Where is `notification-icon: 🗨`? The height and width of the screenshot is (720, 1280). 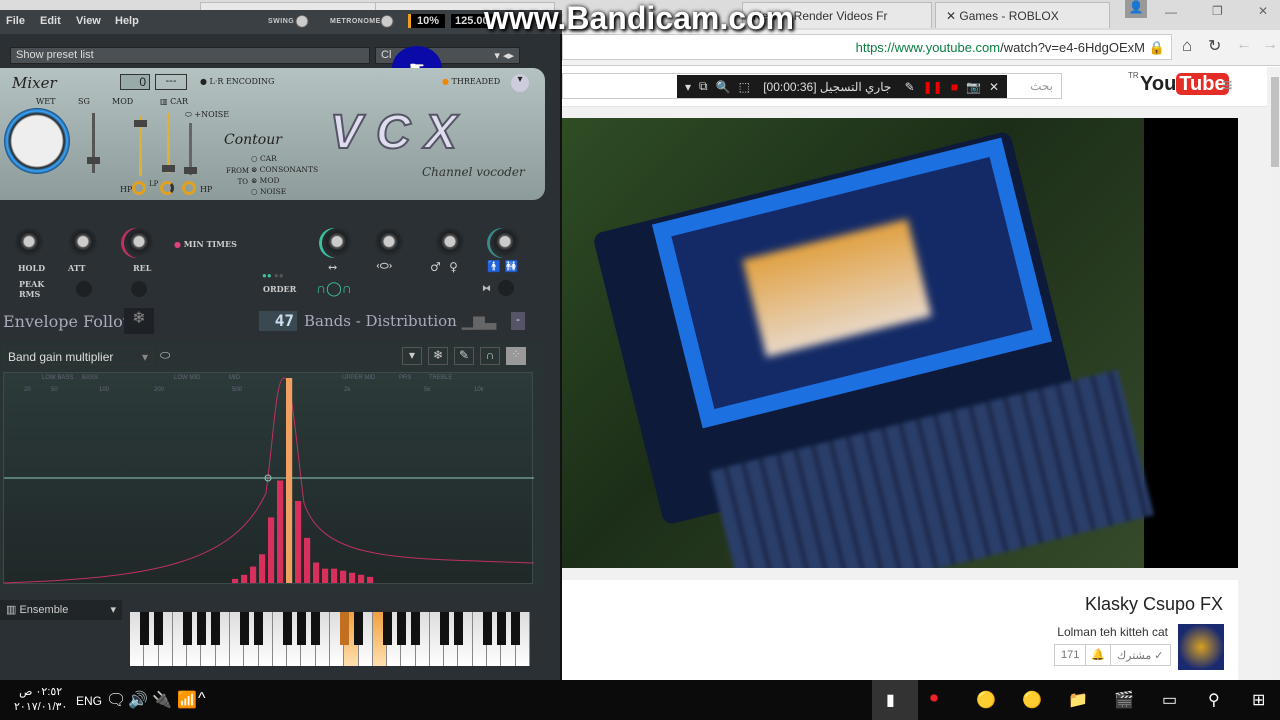
notification-icon: 🗨 is located at coordinates (116, 700).